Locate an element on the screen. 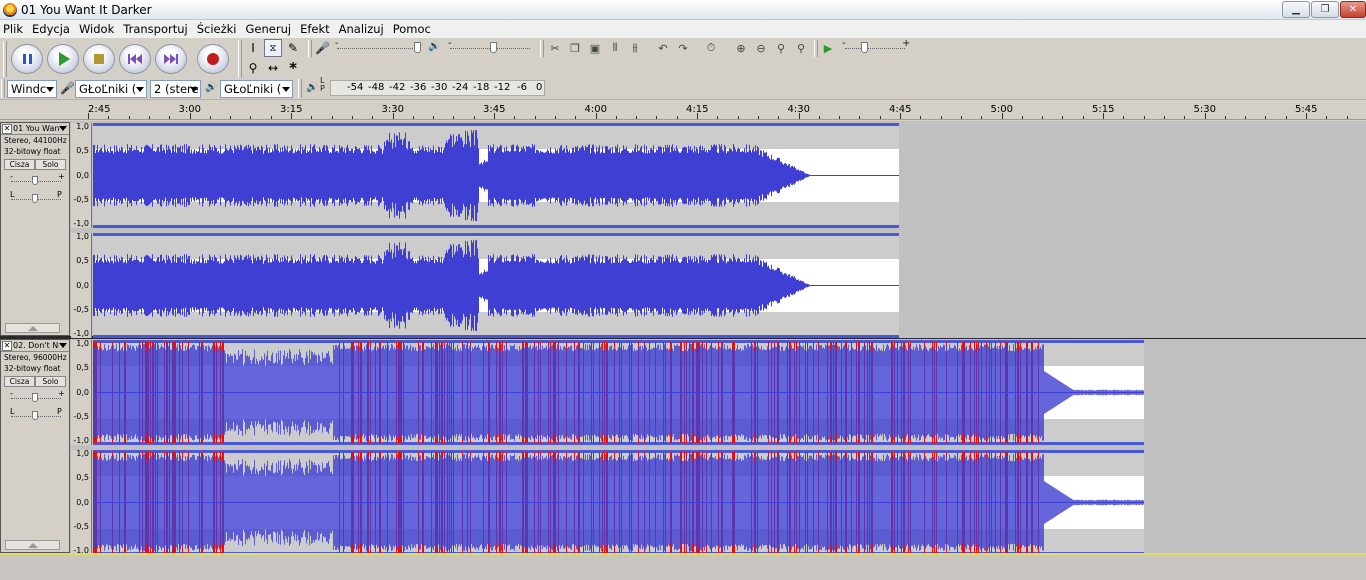 Image resolution: width=1366 pixels, height=580 pixels. redo-button: ↷ is located at coordinates (683, 48).